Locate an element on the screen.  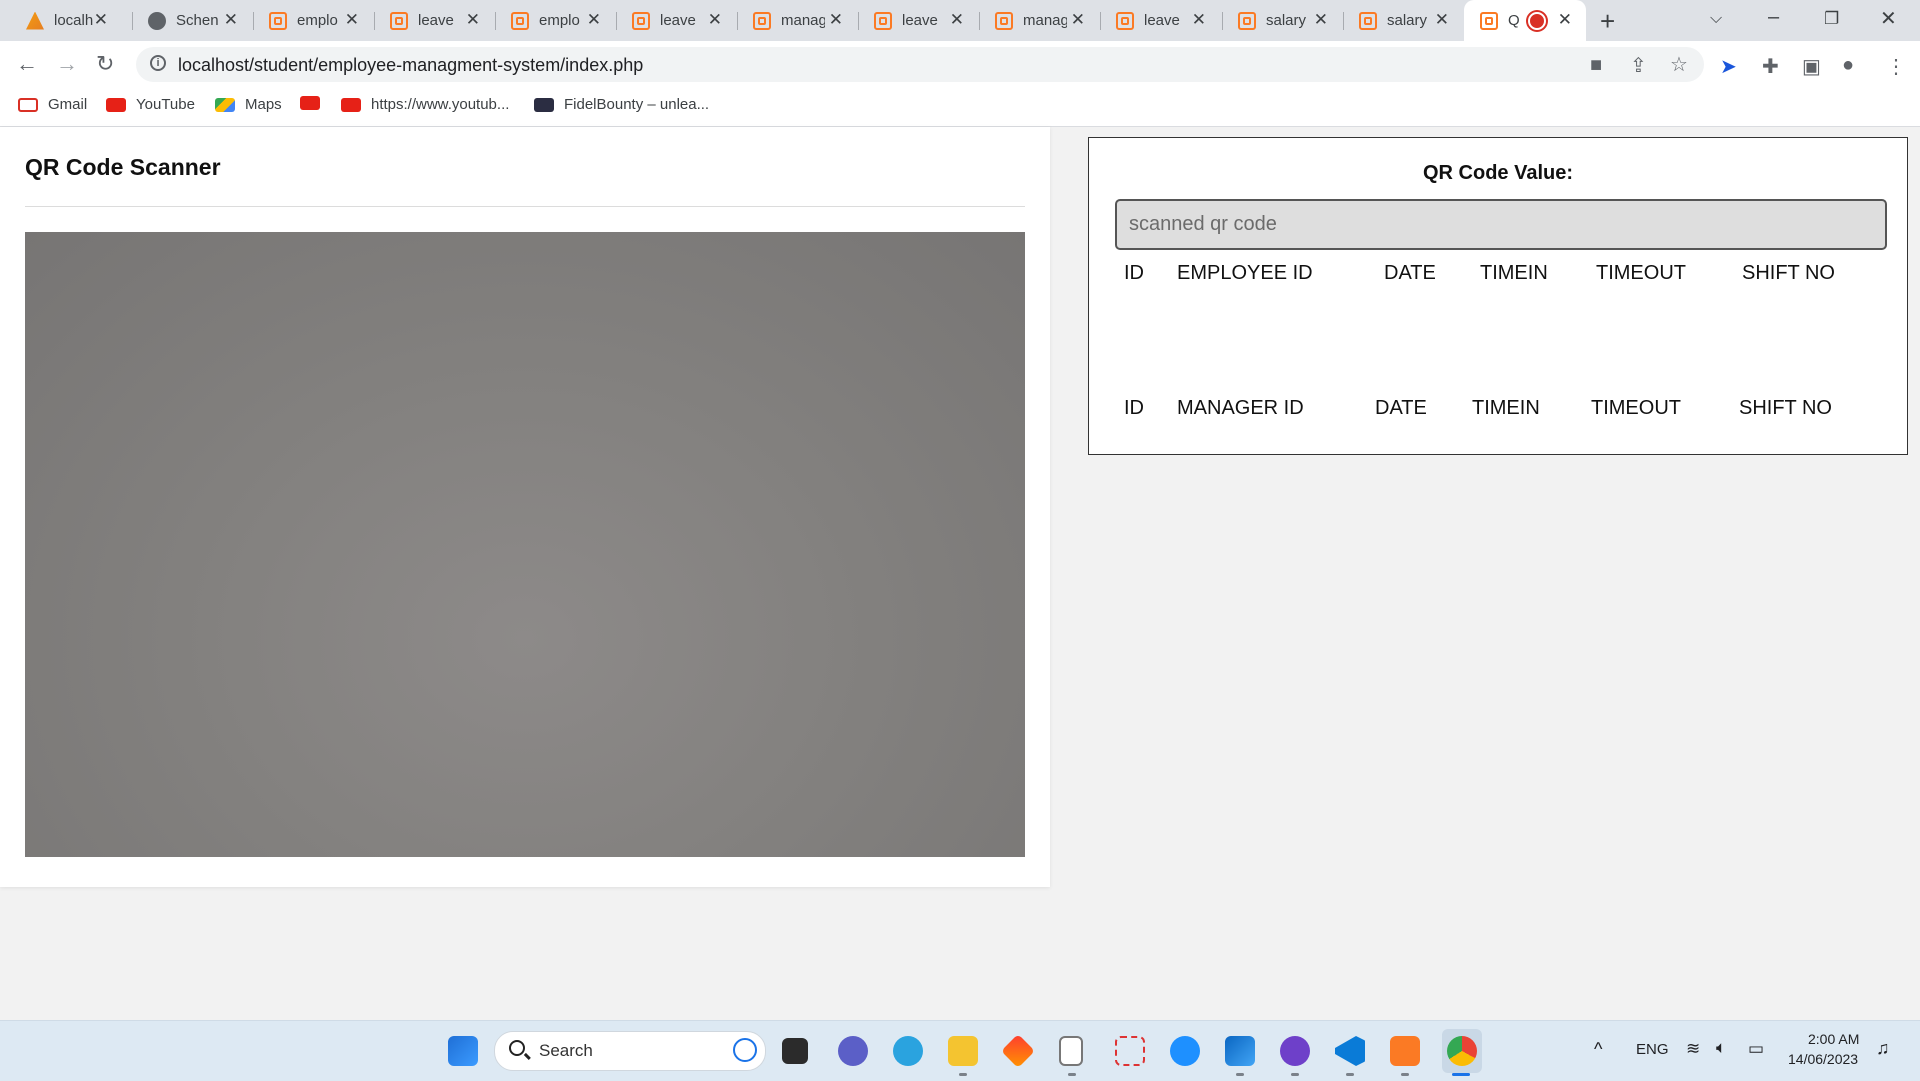
github-desktop-icon is located at coordinates (1295, 1051).